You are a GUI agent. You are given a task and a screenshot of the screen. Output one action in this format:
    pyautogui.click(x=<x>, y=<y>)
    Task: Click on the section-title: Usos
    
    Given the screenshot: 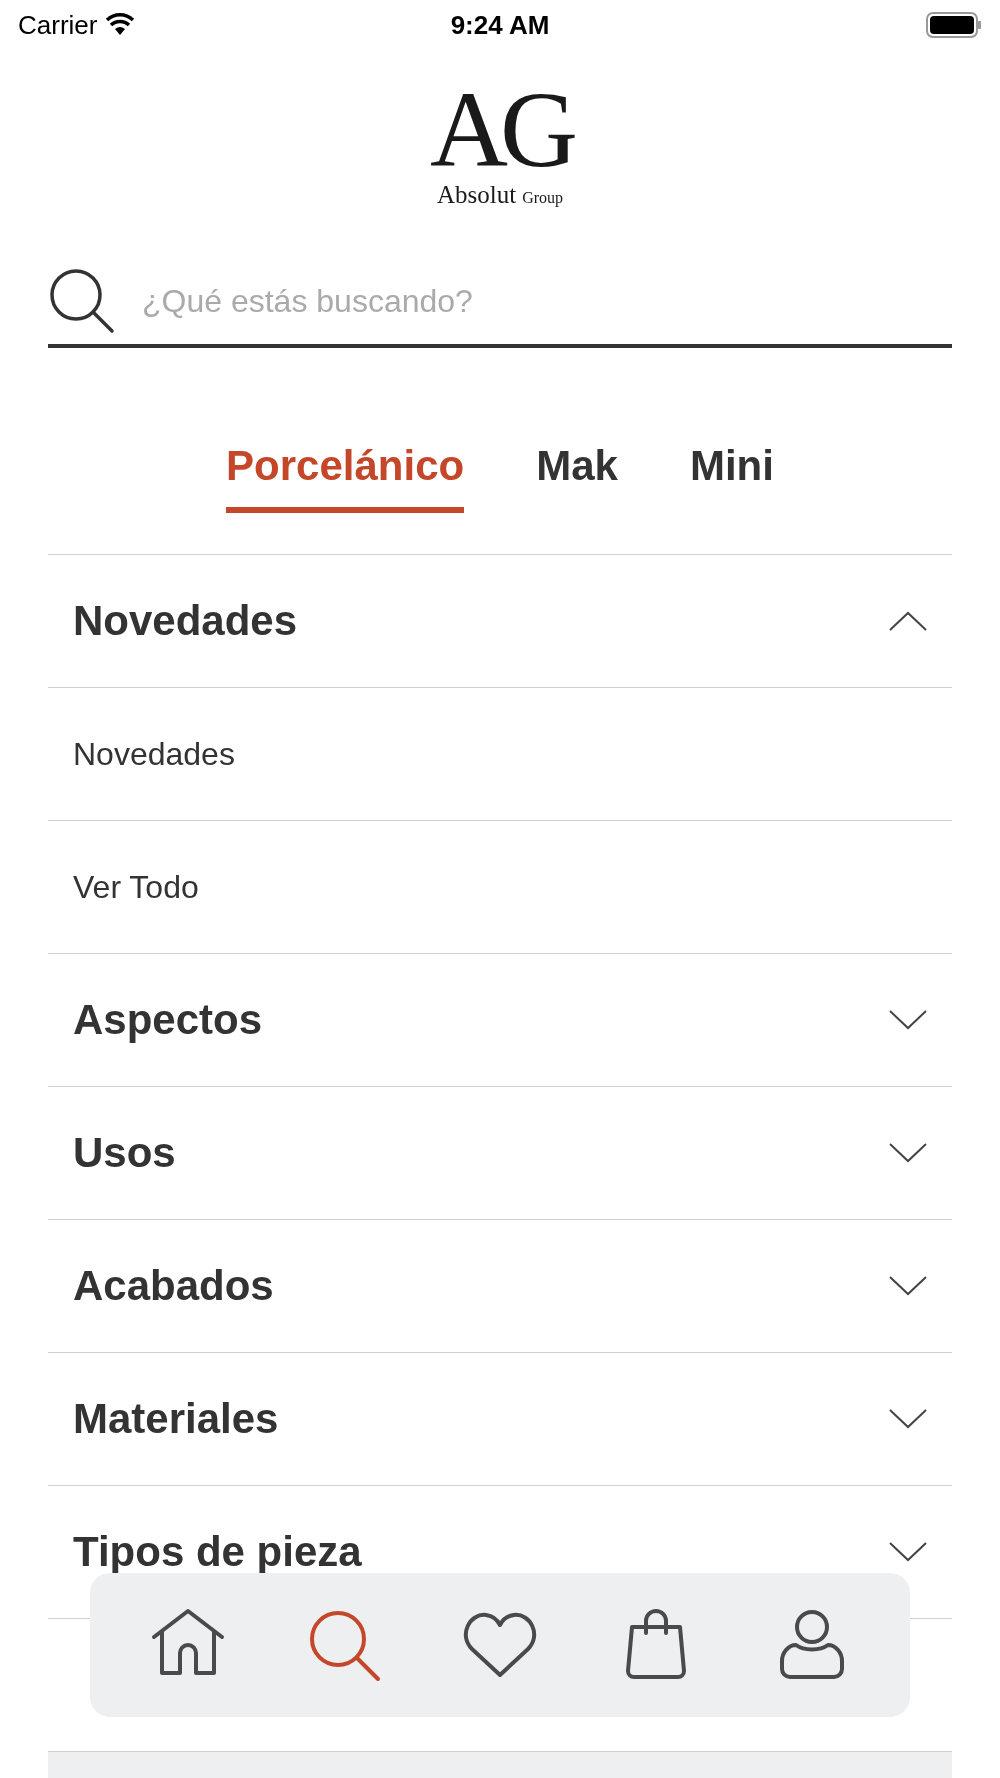 What is the action you would take?
    pyautogui.click(x=124, y=1153)
    